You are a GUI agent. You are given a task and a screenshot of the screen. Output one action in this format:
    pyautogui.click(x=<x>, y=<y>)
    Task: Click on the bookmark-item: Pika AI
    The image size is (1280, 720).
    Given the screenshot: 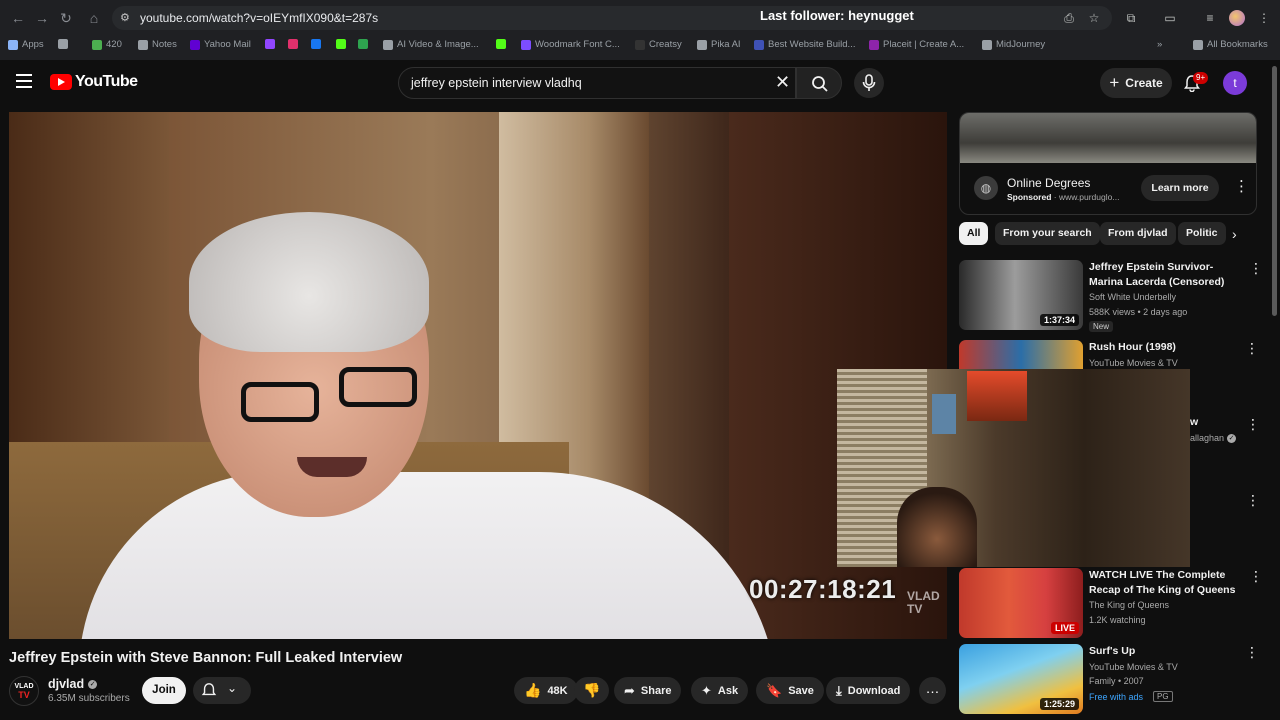 What is the action you would take?
    pyautogui.click(x=719, y=44)
    